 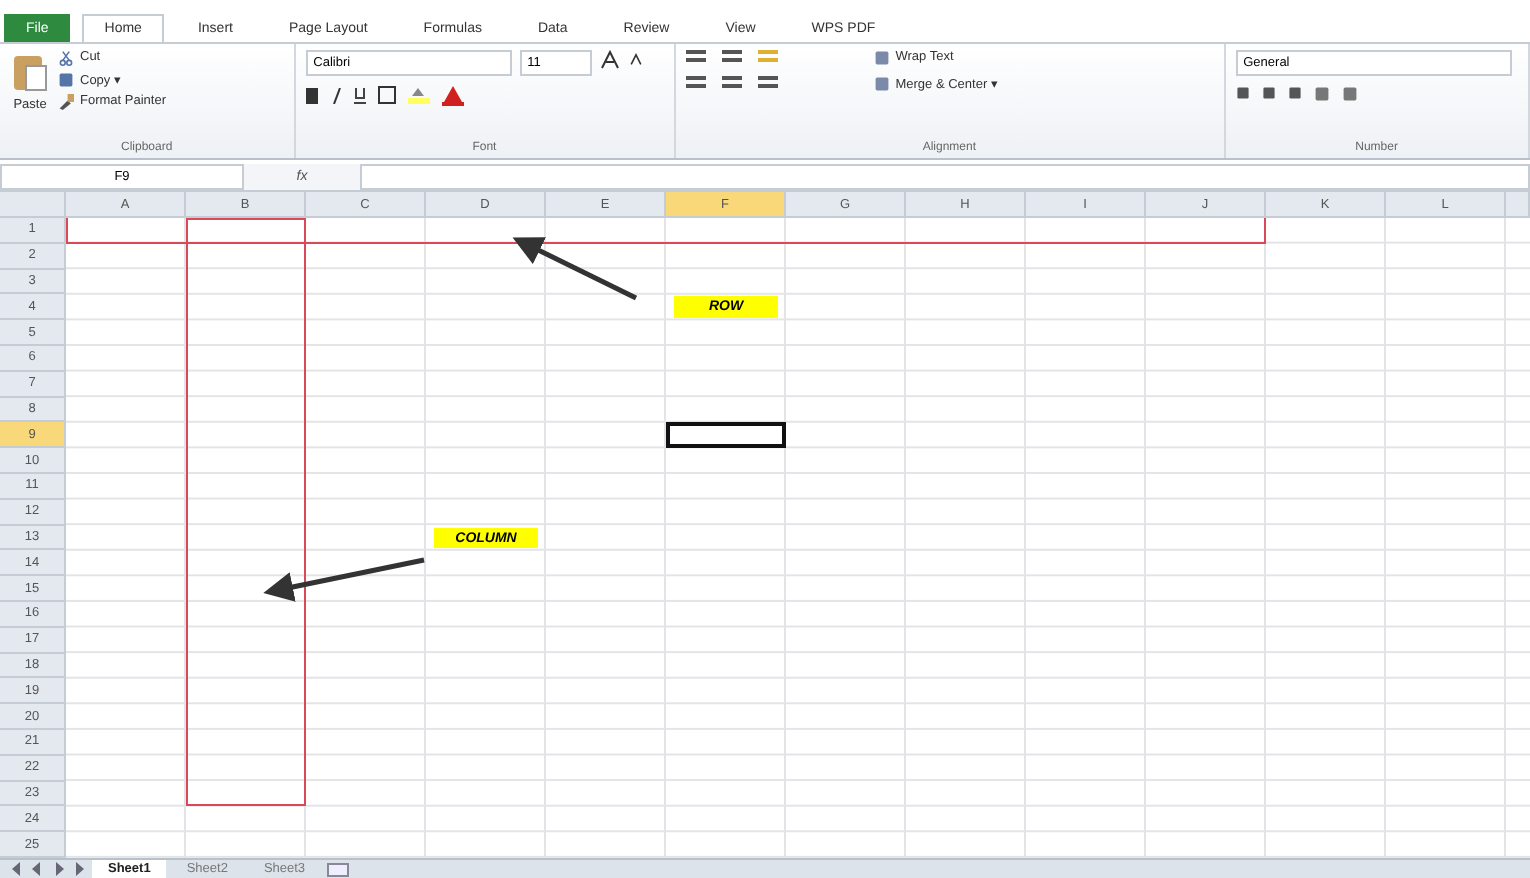 I want to click on sheet-navigation-icon, so click(x=48, y=869).